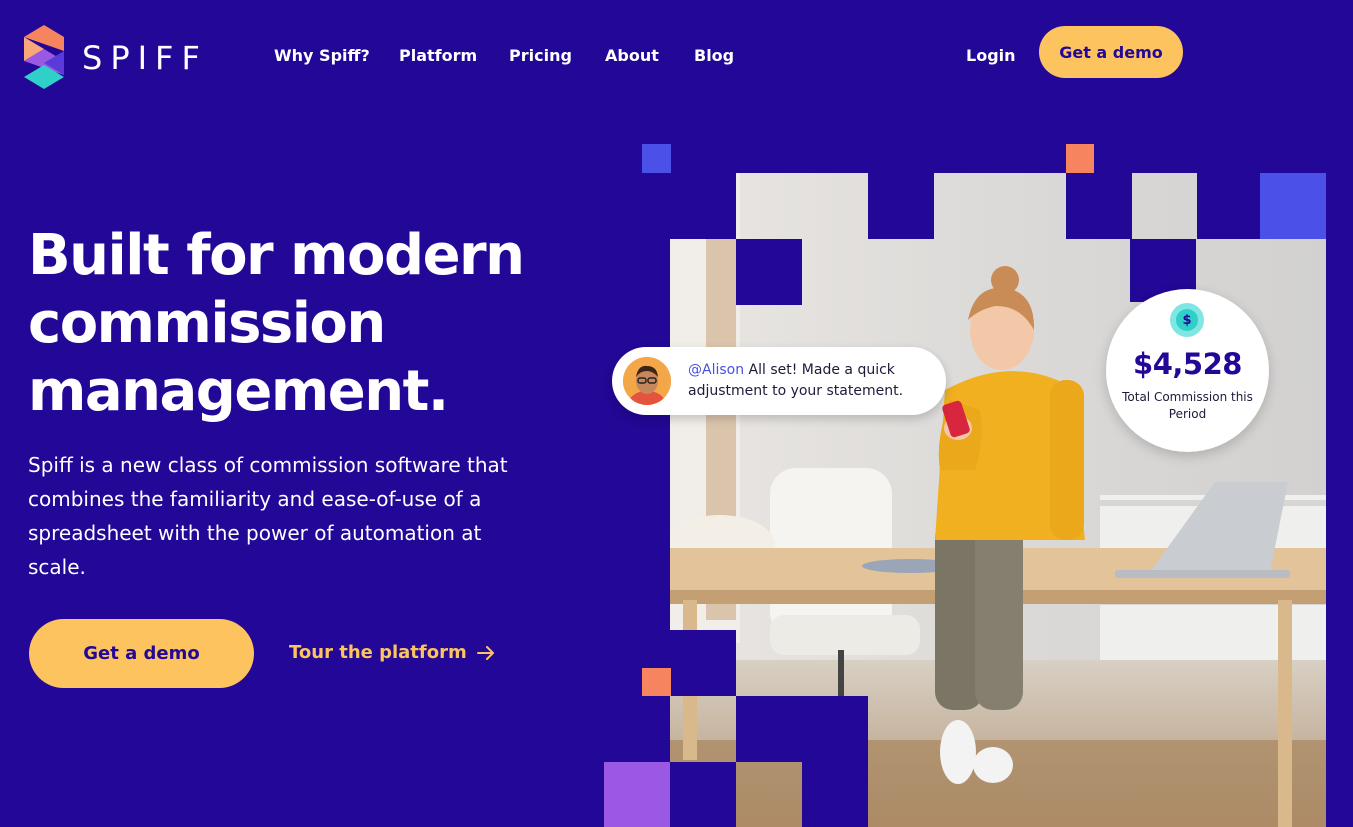 This screenshot has width=1353, height=827. Describe the element at coordinates (632, 55) in the screenshot. I see `nav-about: About` at that location.